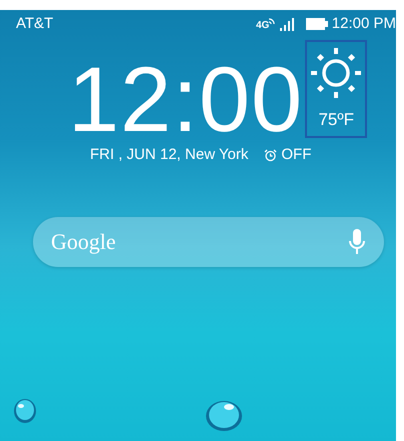  Describe the element at coordinates (357, 242) in the screenshot. I see `microphone-icon` at that location.